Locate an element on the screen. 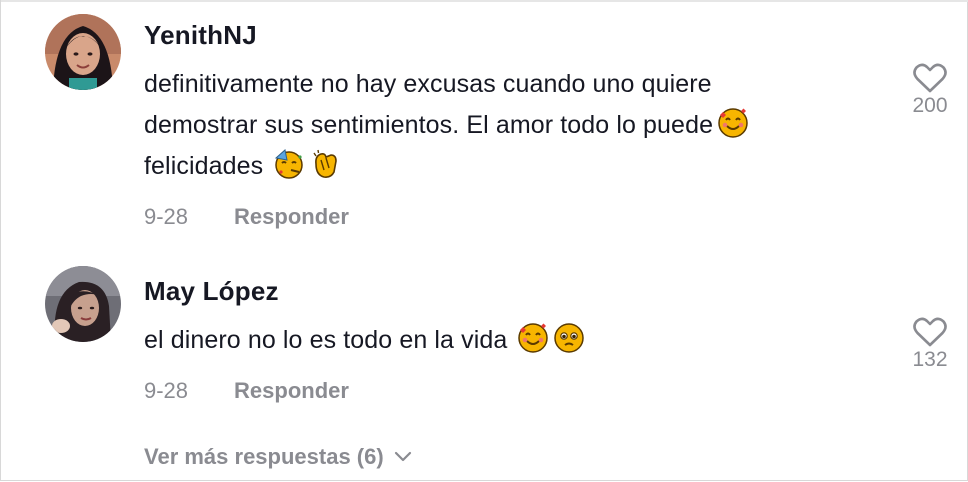  partying-face-icon is located at coordinates (289, 164).